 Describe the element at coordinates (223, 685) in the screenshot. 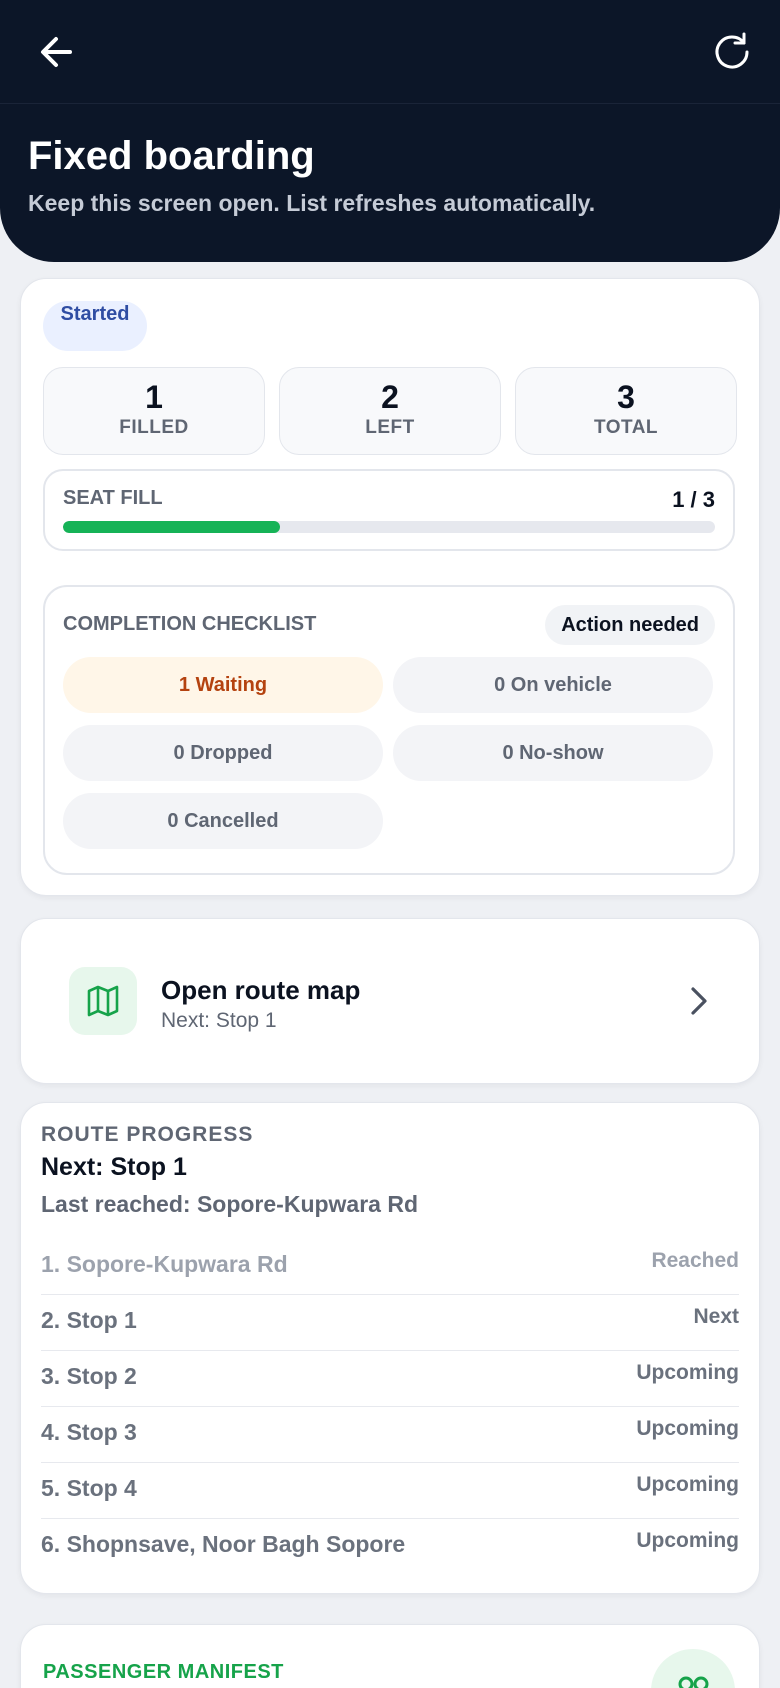

I see `chip-waiting: 1 Waiting` at that location.